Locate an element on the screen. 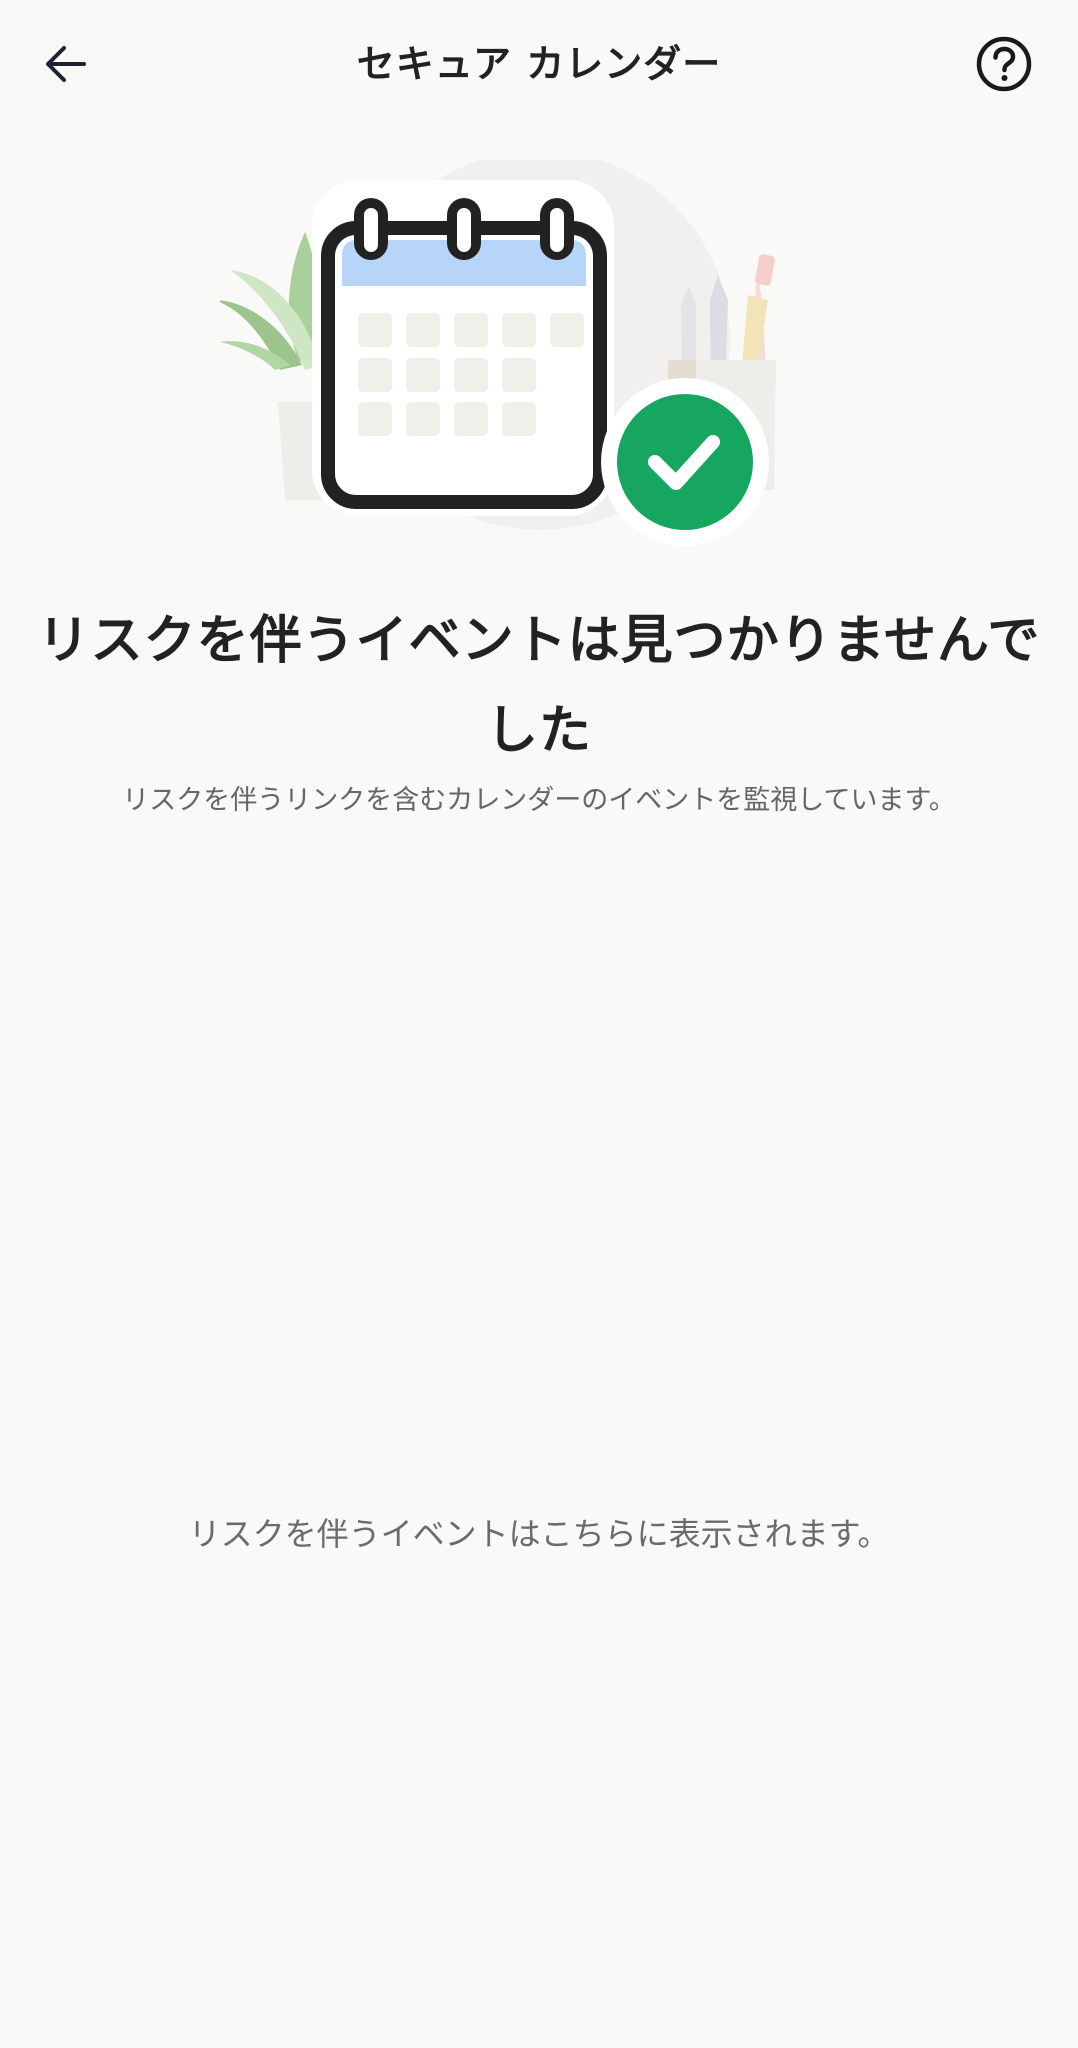  app-header: セキュア カレンダー is located at coordinates (539, 64).